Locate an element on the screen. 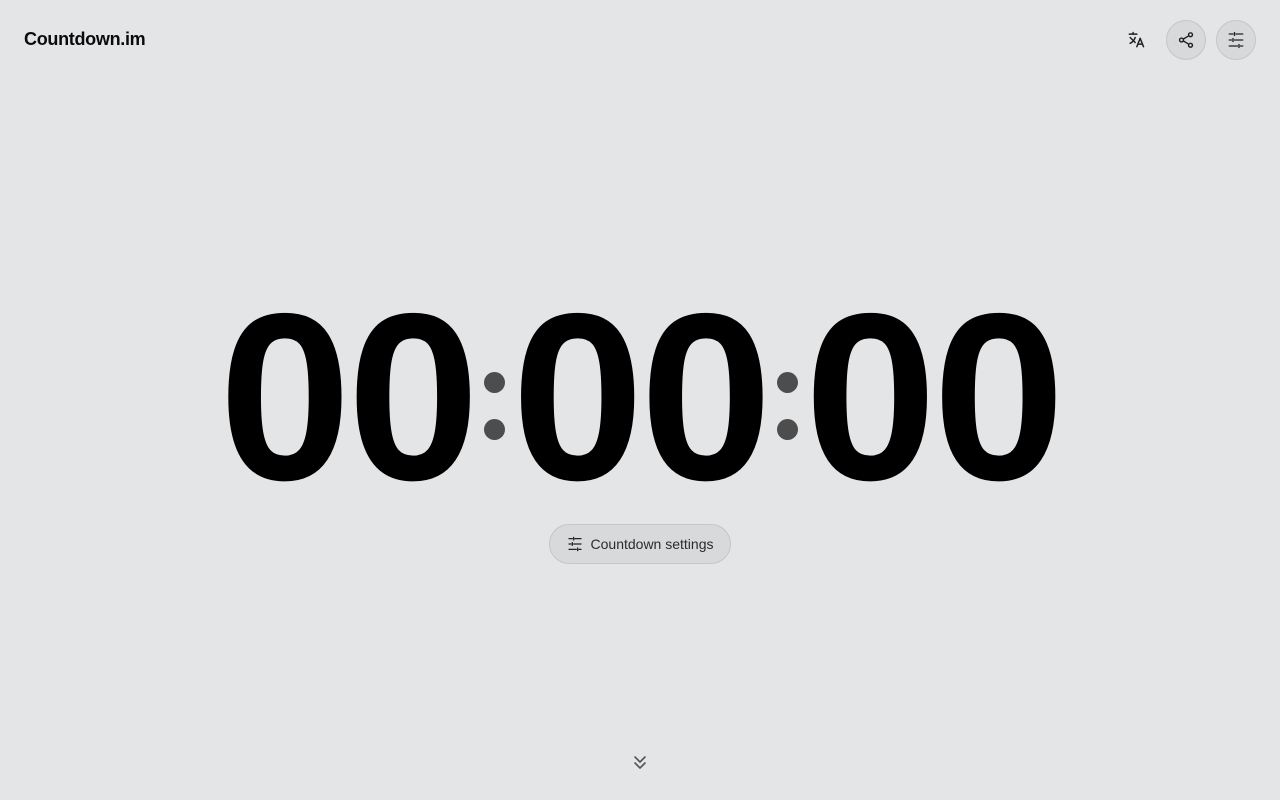 The height and width of the screenshot is (800, 1280). header-actions is located at coordinates (1186, 40).